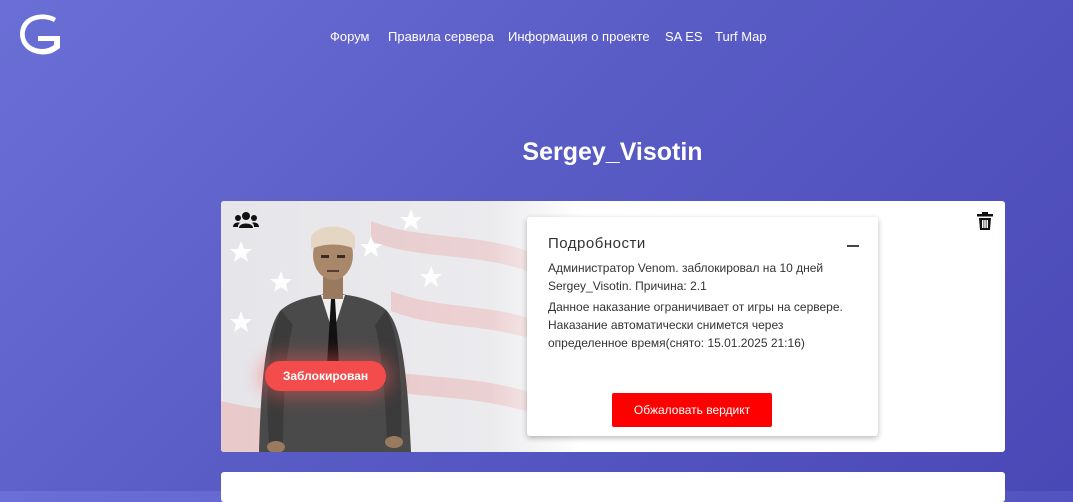 Image resolution: width=1073 pixels, height=502 pixels. I want to click on minus-icon, so click(853, 246).